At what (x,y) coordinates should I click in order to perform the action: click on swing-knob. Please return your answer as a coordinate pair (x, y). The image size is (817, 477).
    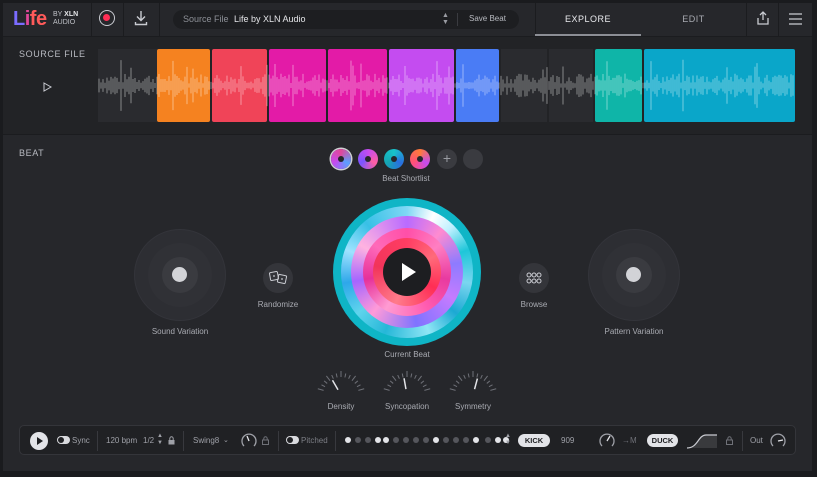
    Looking at the image, I should click on (249, 441).